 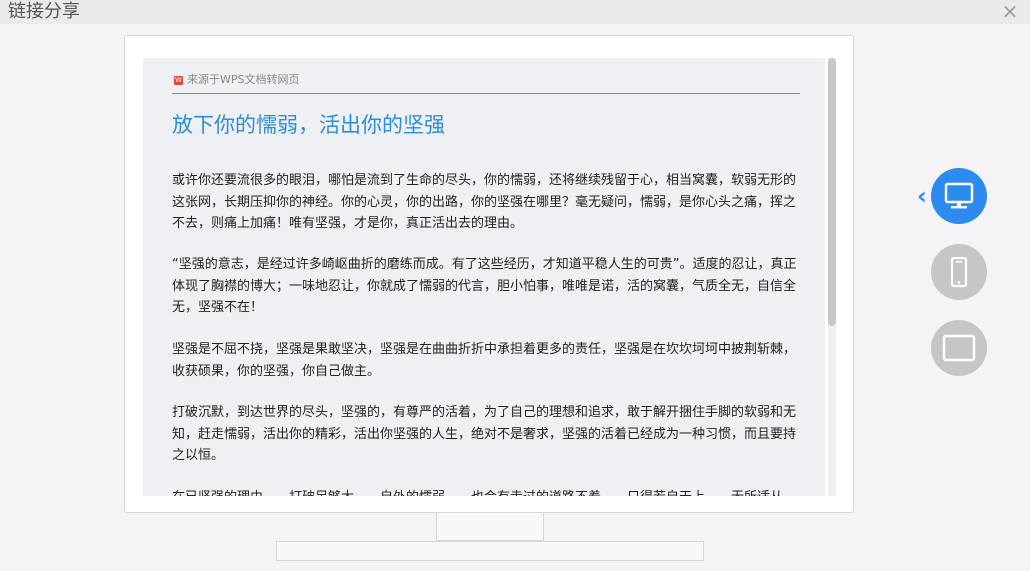 What do you see at coordinates (308, 125) in the screenshot?
I see `document-heading: 放下你的懦弱，活出你的坚强` at bounding box center [308, 125].